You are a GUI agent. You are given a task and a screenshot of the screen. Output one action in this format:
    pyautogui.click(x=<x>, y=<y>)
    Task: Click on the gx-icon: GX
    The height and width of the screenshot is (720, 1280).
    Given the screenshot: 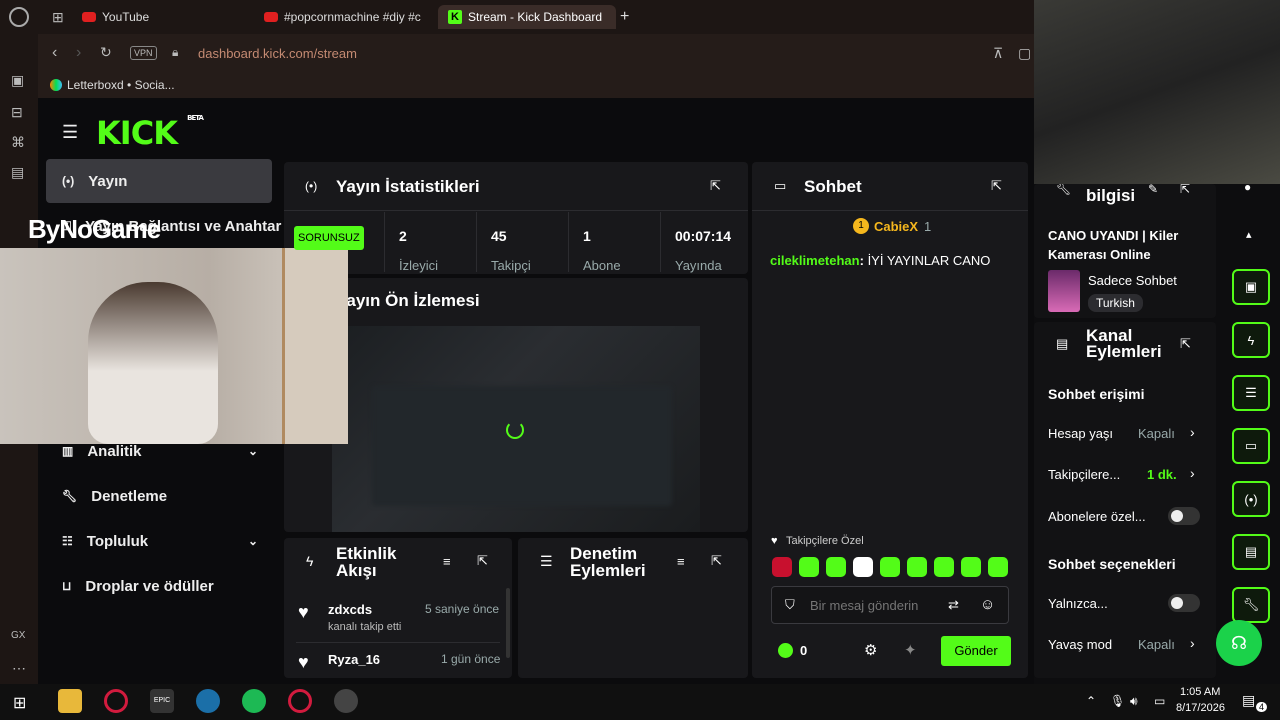 What is the action you would take?
    pyautogui.click(x=18, y=635)
    